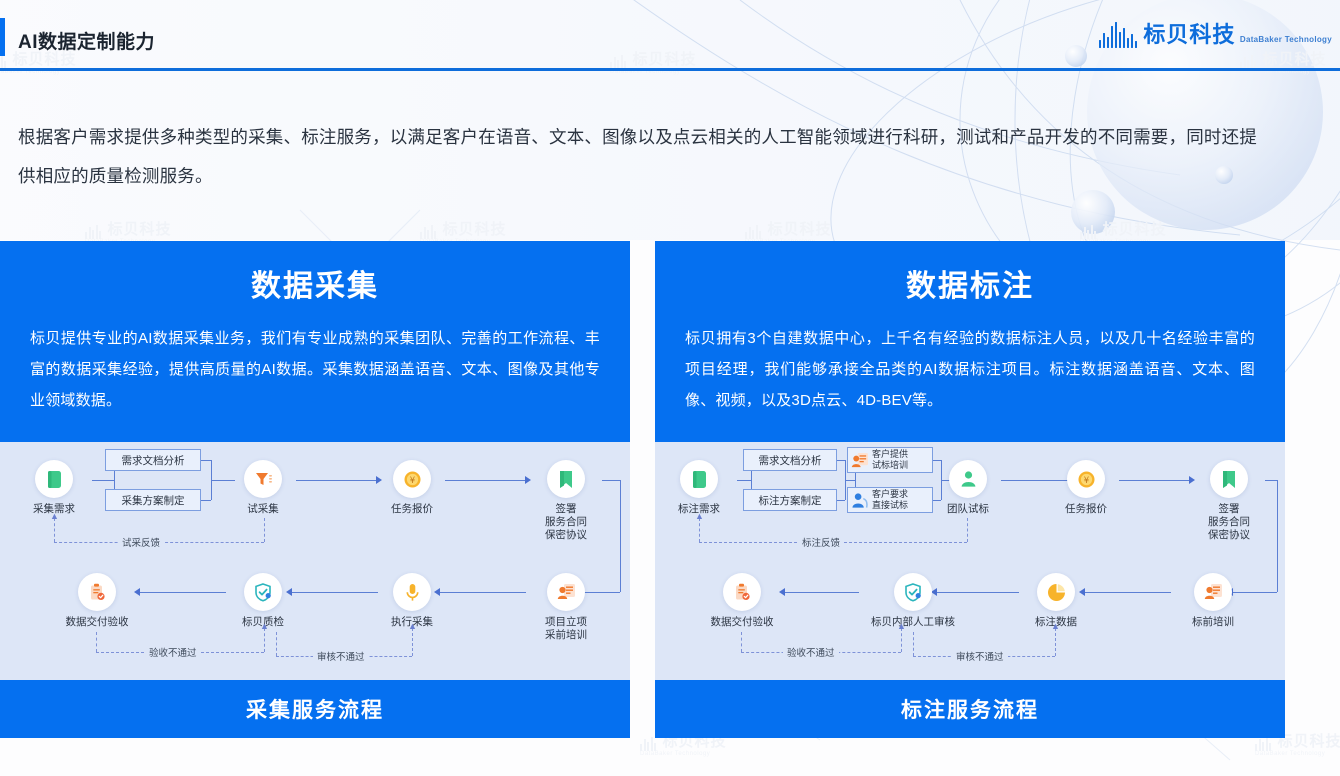 The width and height of the screenshot is (1340, 776). Describe the element at coordinates (1056, 592) in the screenshot. I see `yellow-pie-icon` at that location.